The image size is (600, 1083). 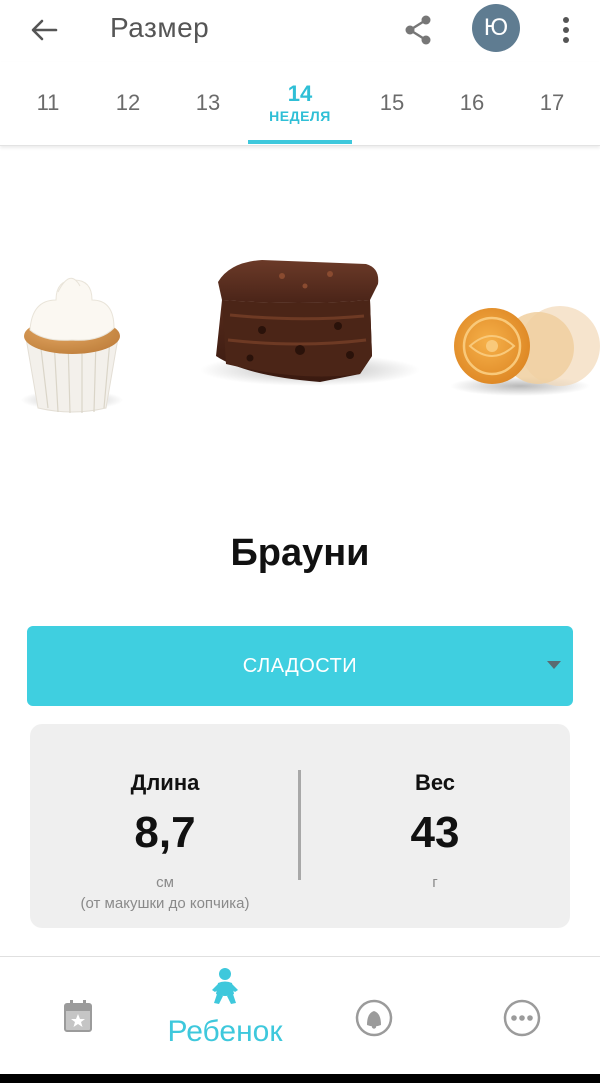 I want to click on week-tab-14: 14 НЕДЕЛЯ, so click(x=300, y=103).